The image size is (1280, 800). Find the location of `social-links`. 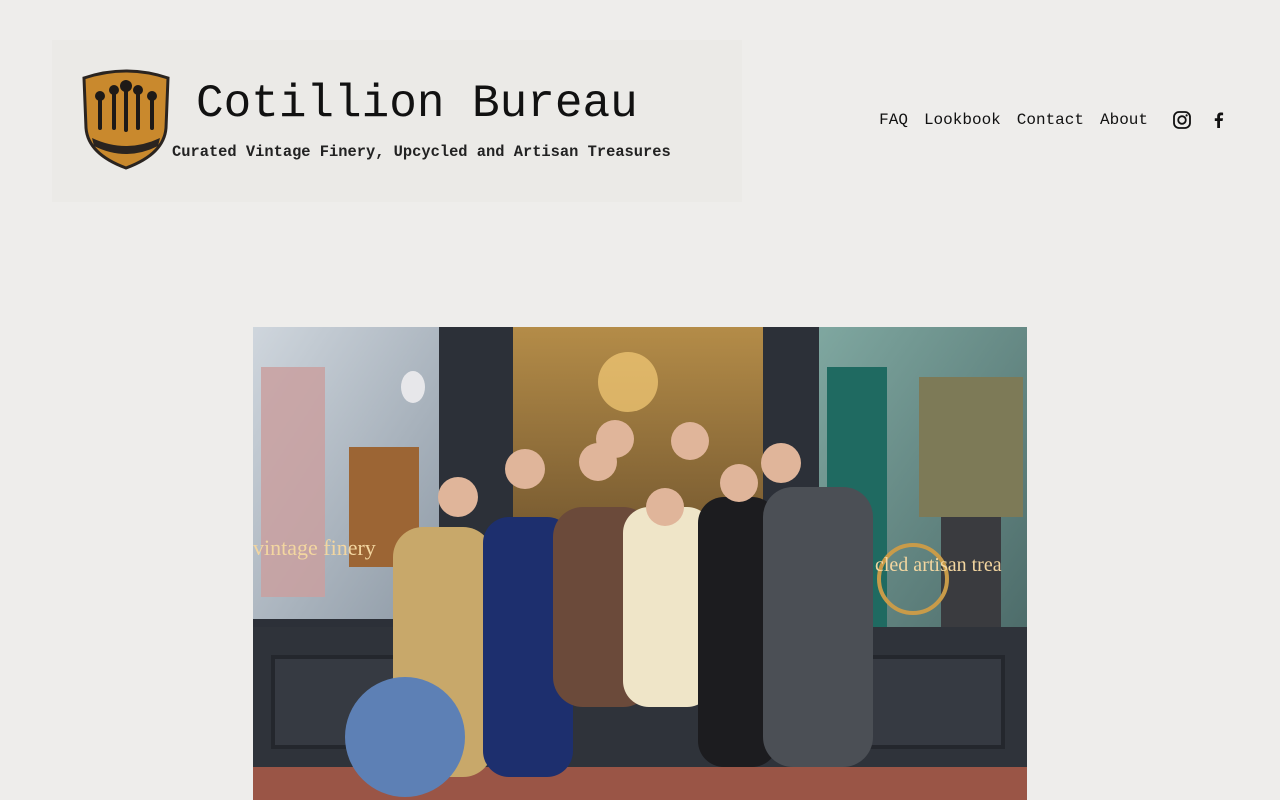

social-links is located at coordinates (1200, 120).